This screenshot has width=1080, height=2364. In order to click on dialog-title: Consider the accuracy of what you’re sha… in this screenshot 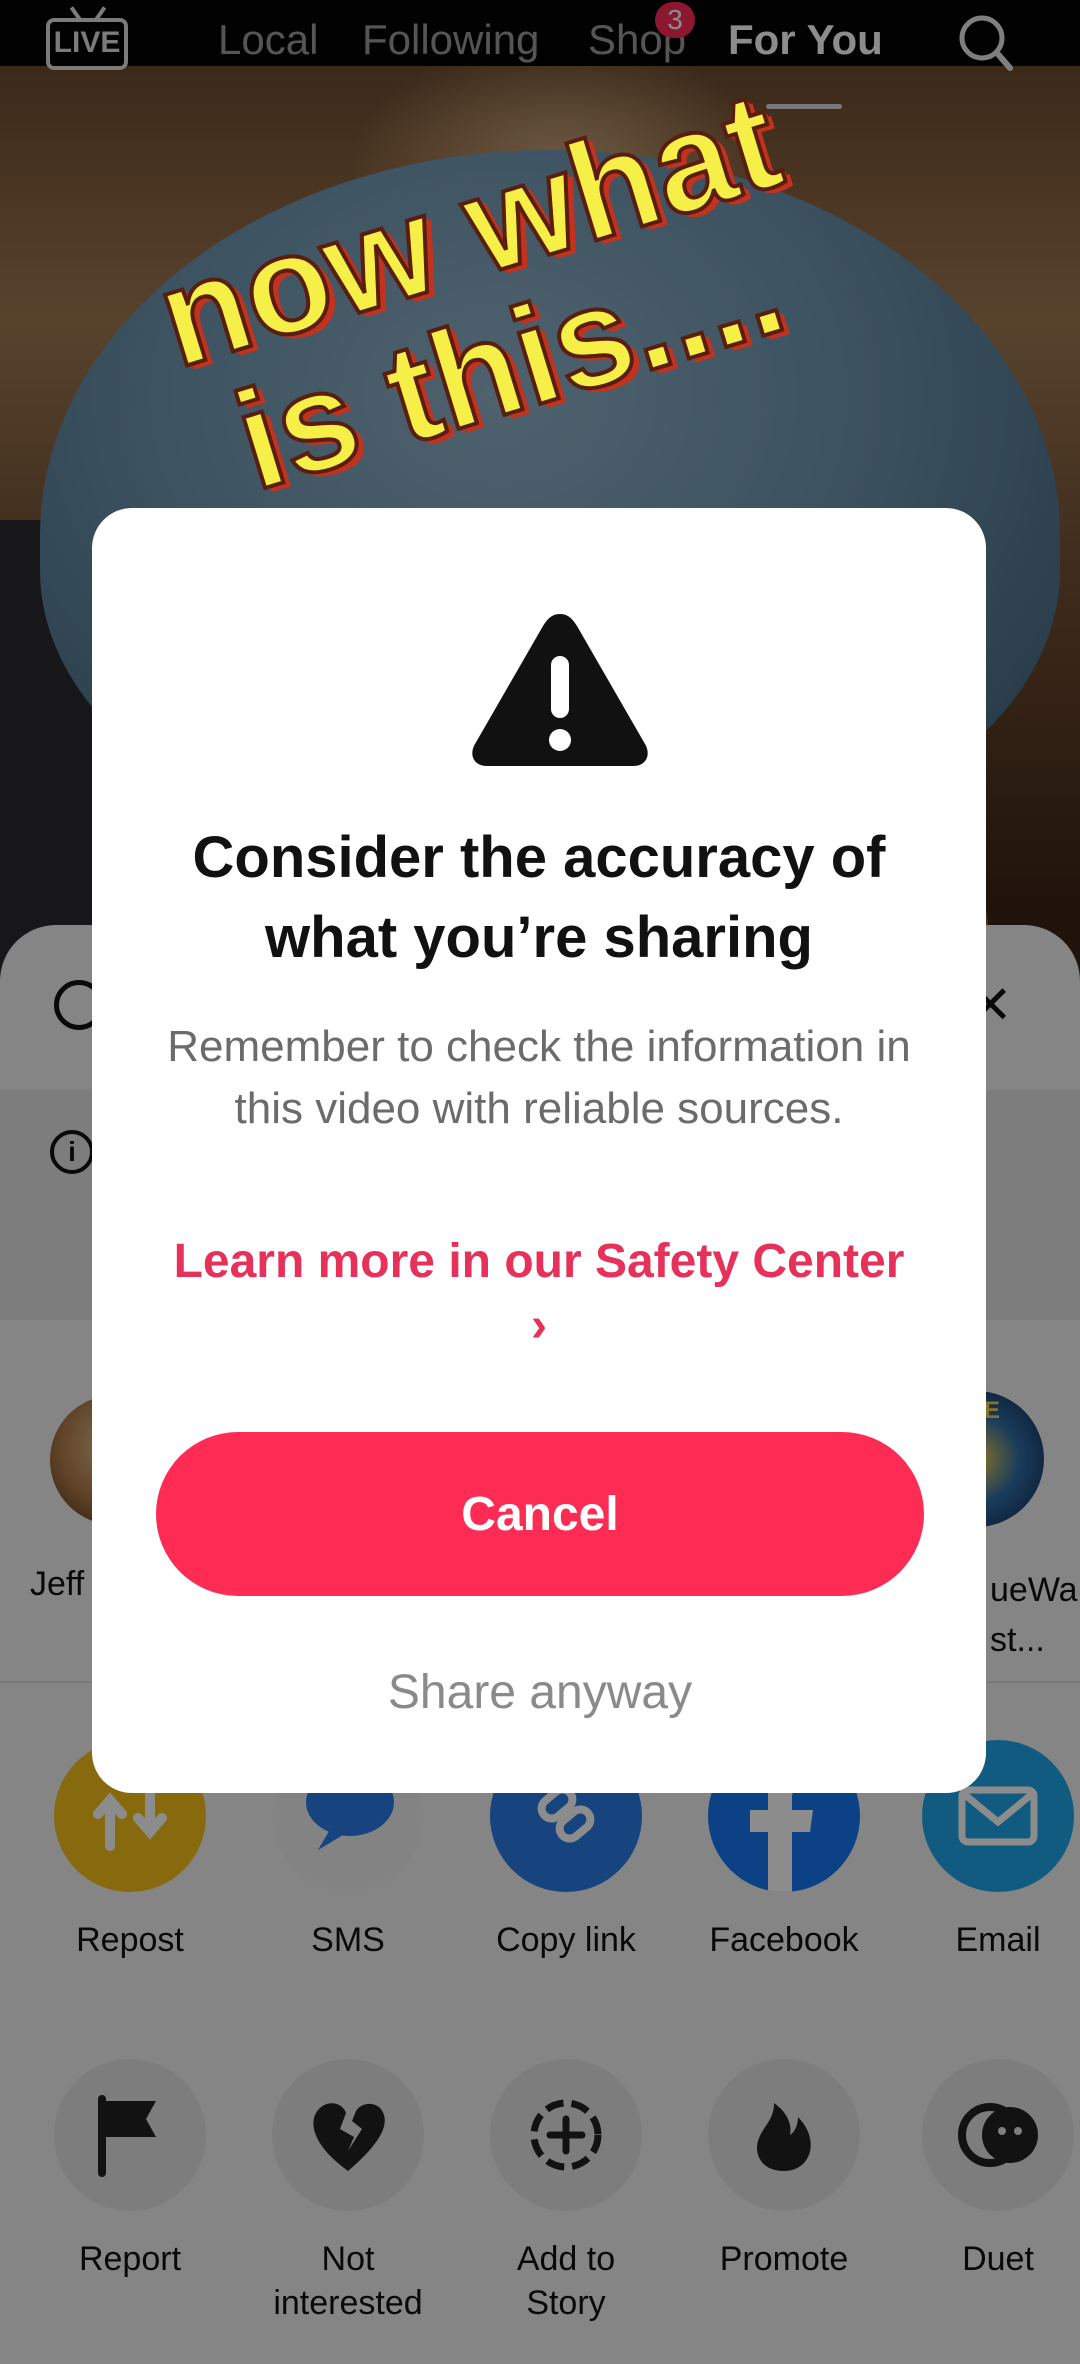, I will do `click(539, 897)`.